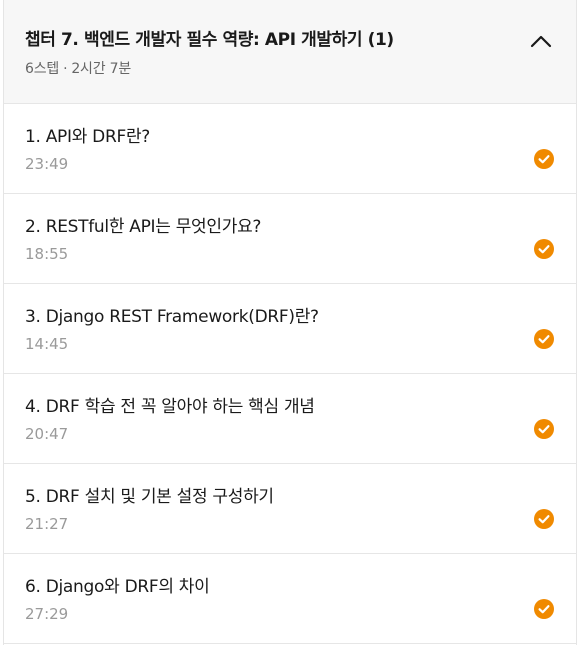  Describe the element at coordinates (290, 509) in the screenshot. I see `lesson-item: 5. DRF 설치 및 기본 설정 구성하기 21:27` at that location.